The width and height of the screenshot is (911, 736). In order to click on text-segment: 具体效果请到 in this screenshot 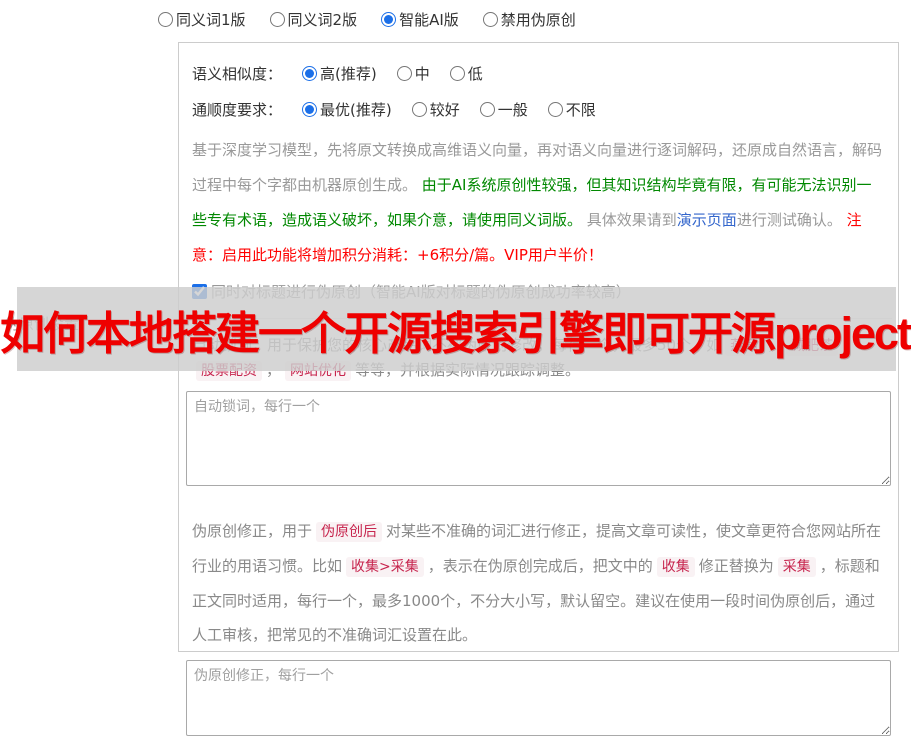, I will do `click(631, 220)`.